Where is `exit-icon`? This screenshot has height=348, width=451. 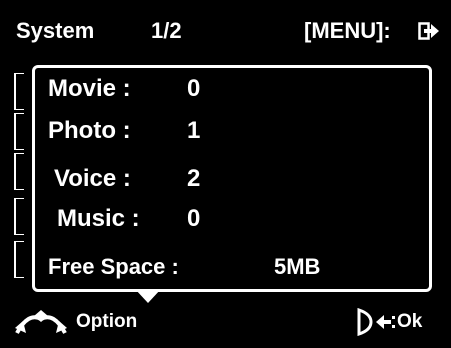 exit-icon is located at coordinates (429, 31).